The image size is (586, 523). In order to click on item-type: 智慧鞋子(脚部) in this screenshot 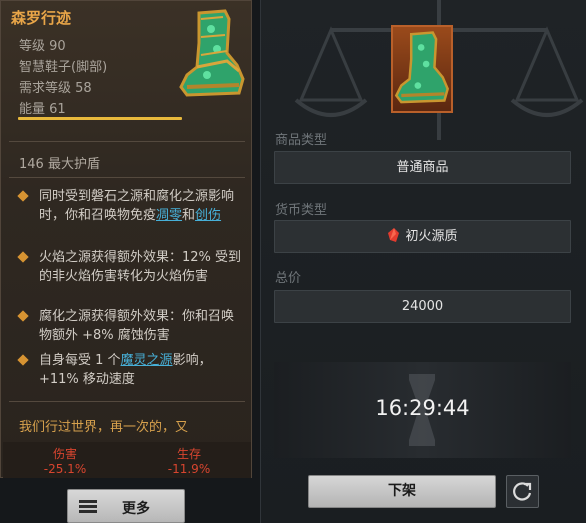, I will do `click(63, 67)`.